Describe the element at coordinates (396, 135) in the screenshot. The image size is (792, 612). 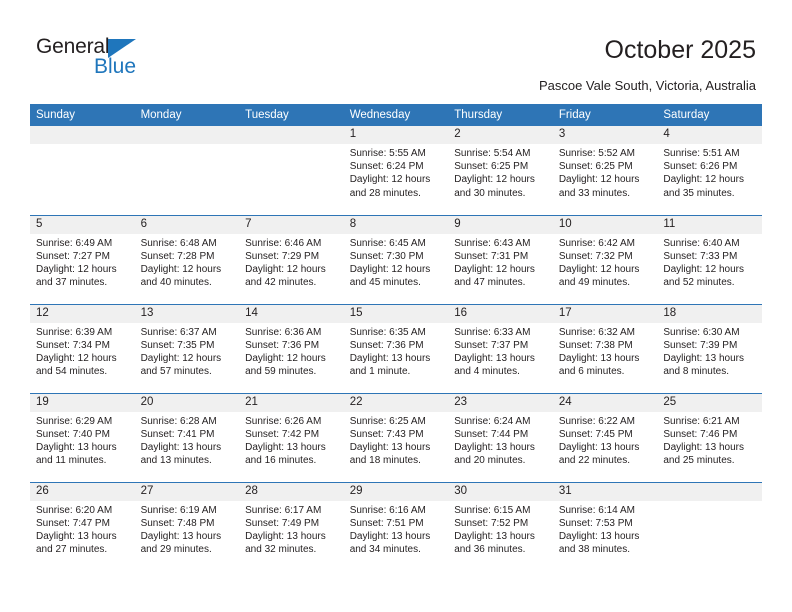
I see `day-number: 1` at that location.